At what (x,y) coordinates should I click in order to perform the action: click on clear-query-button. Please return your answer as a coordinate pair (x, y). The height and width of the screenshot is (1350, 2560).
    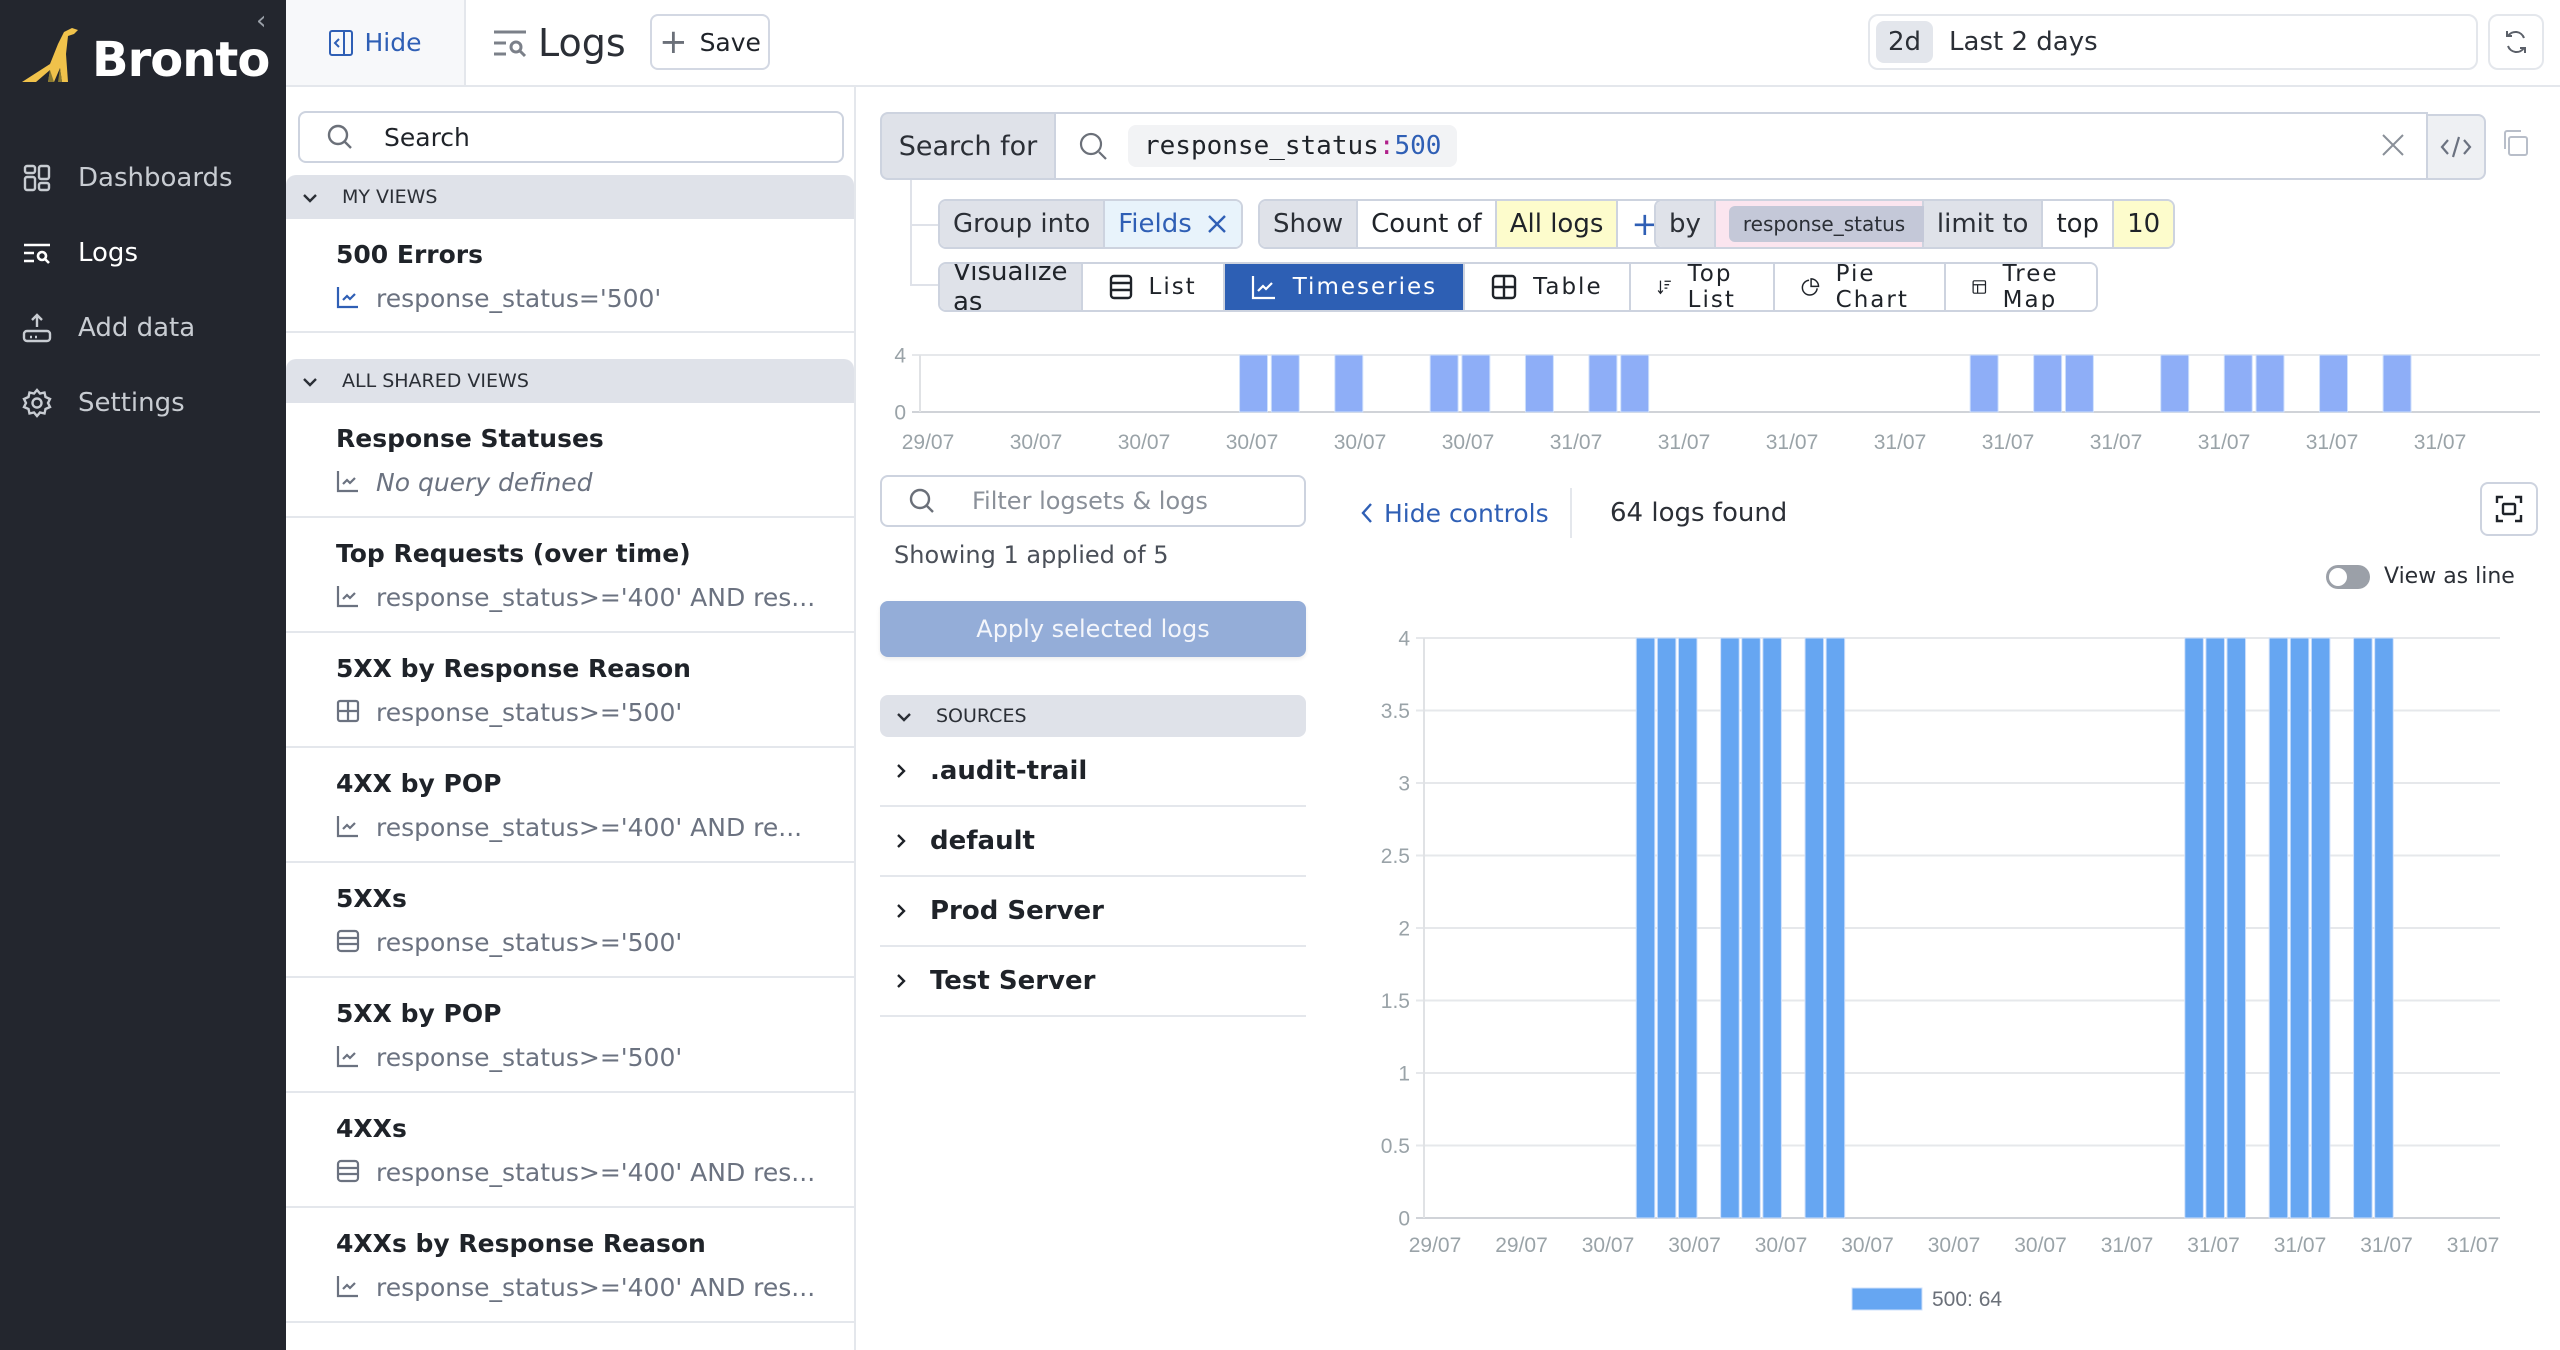
    Looking at the image, I should click on (2393, 147).